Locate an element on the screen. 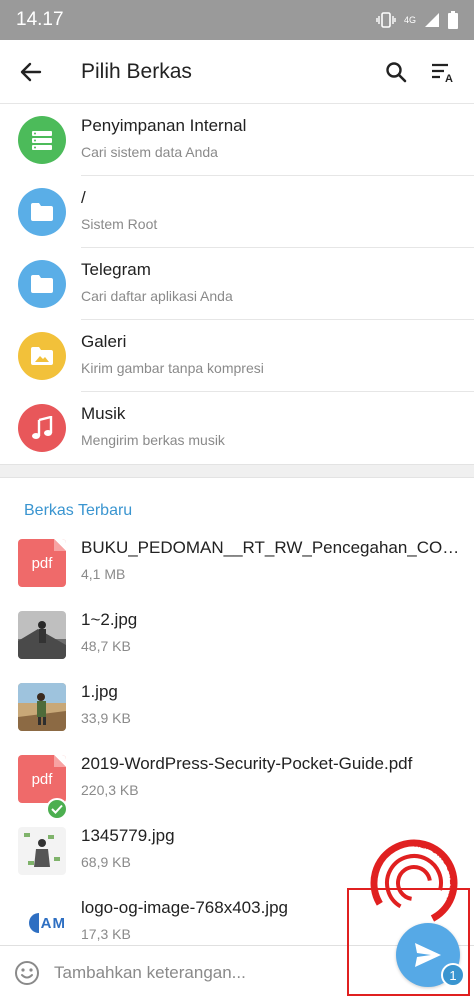 Image resolution: width=474 pixels, height=1000 pixels. image-icon is located at coordinates (42, 356).